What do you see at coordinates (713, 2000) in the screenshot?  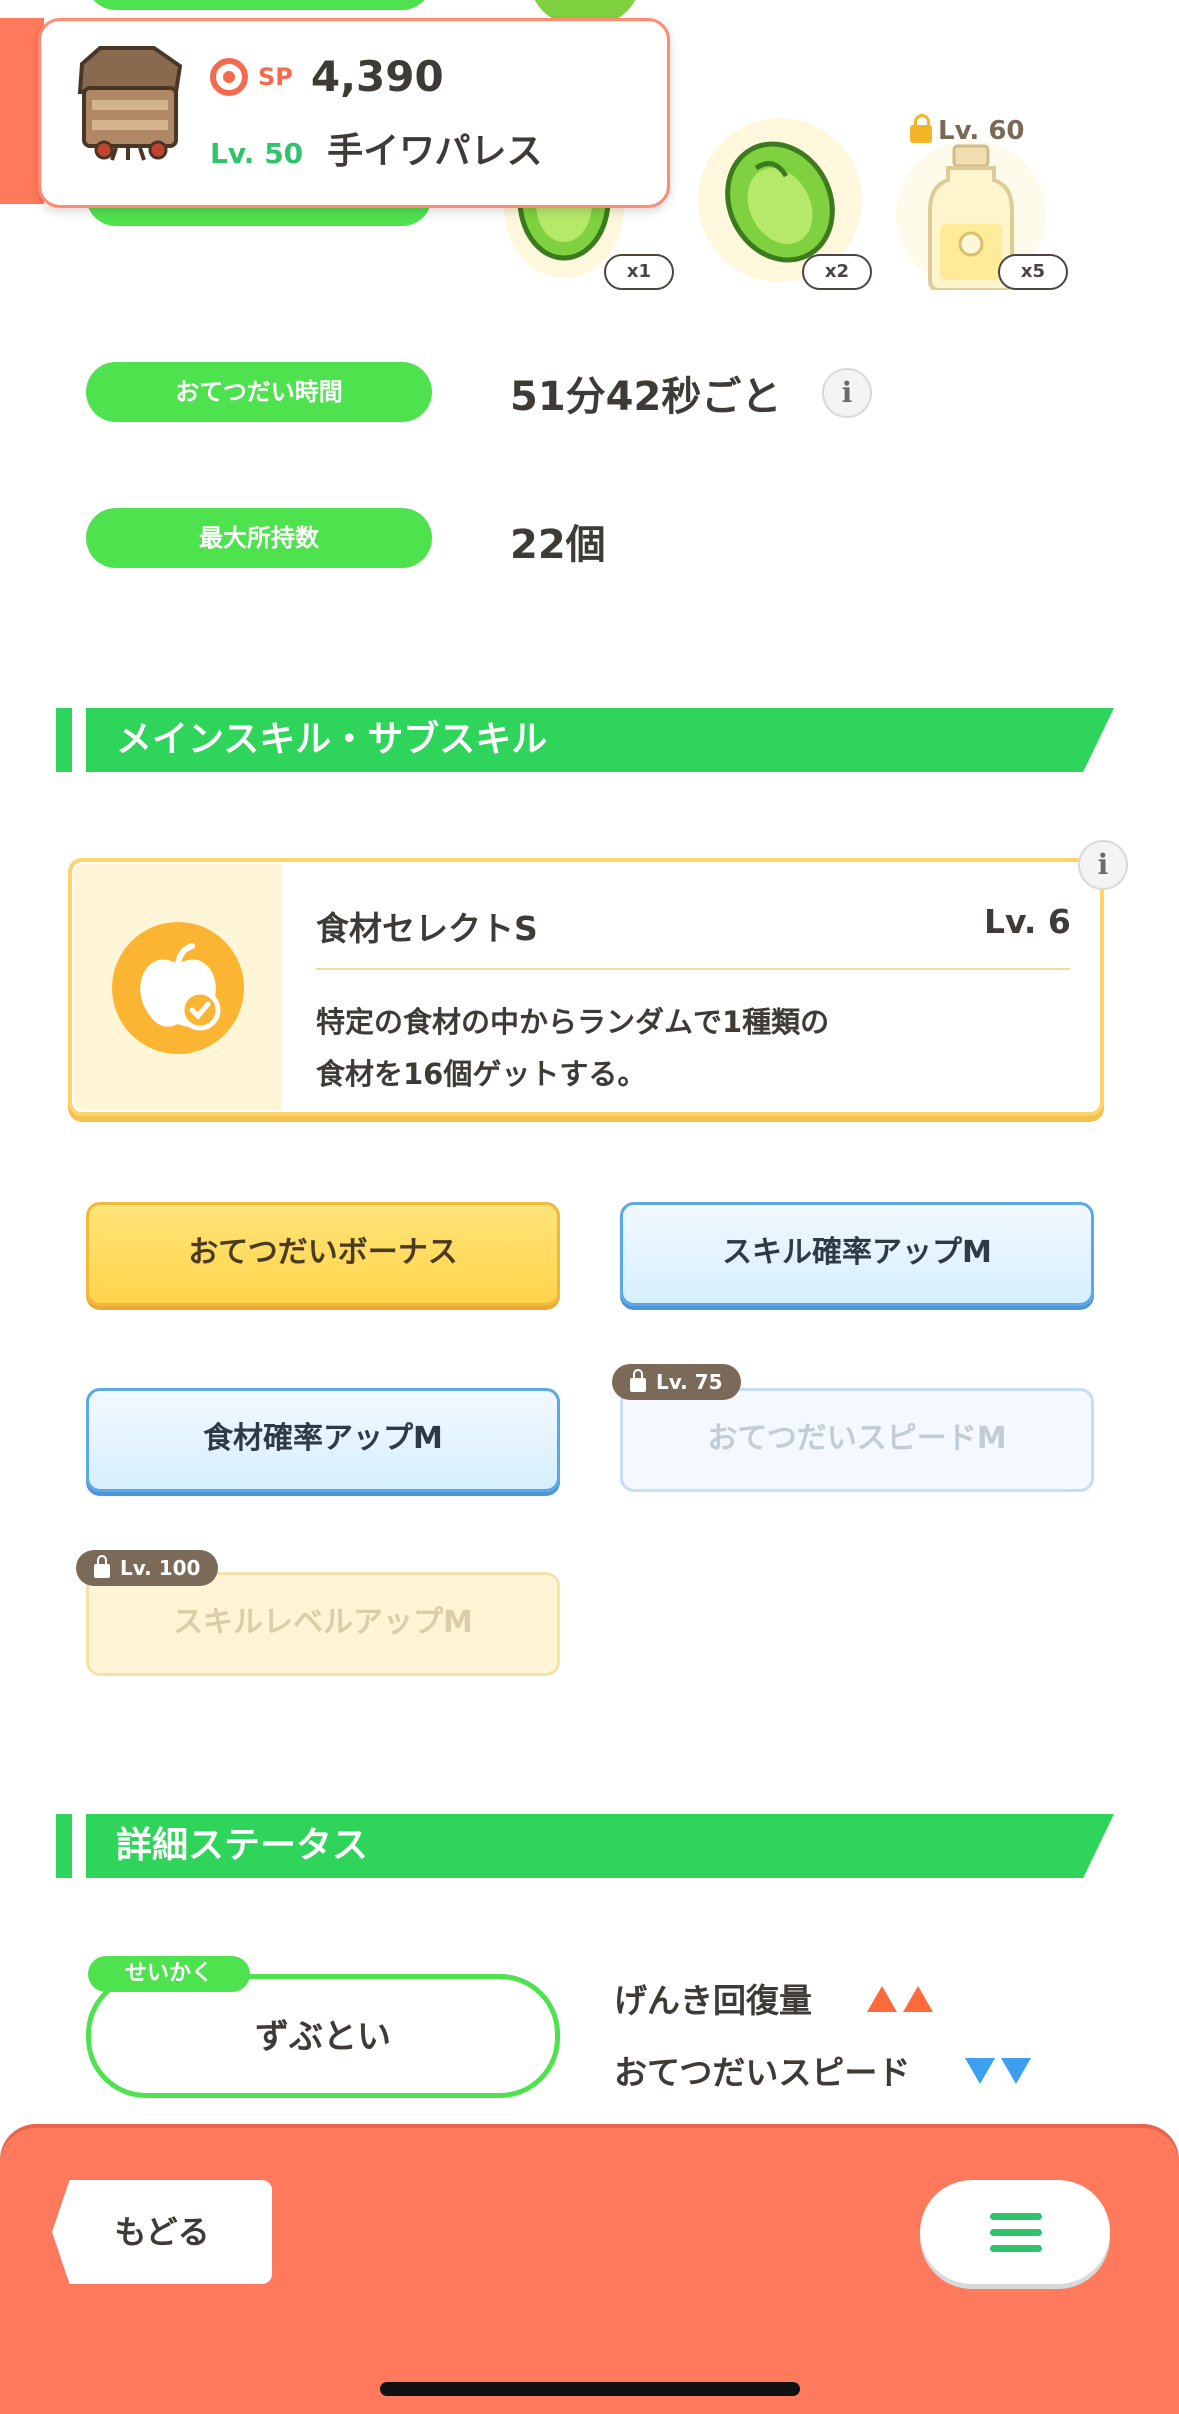 I see `nature-effect-up-label: げんき回復量` at bounding box center [713, 2000].